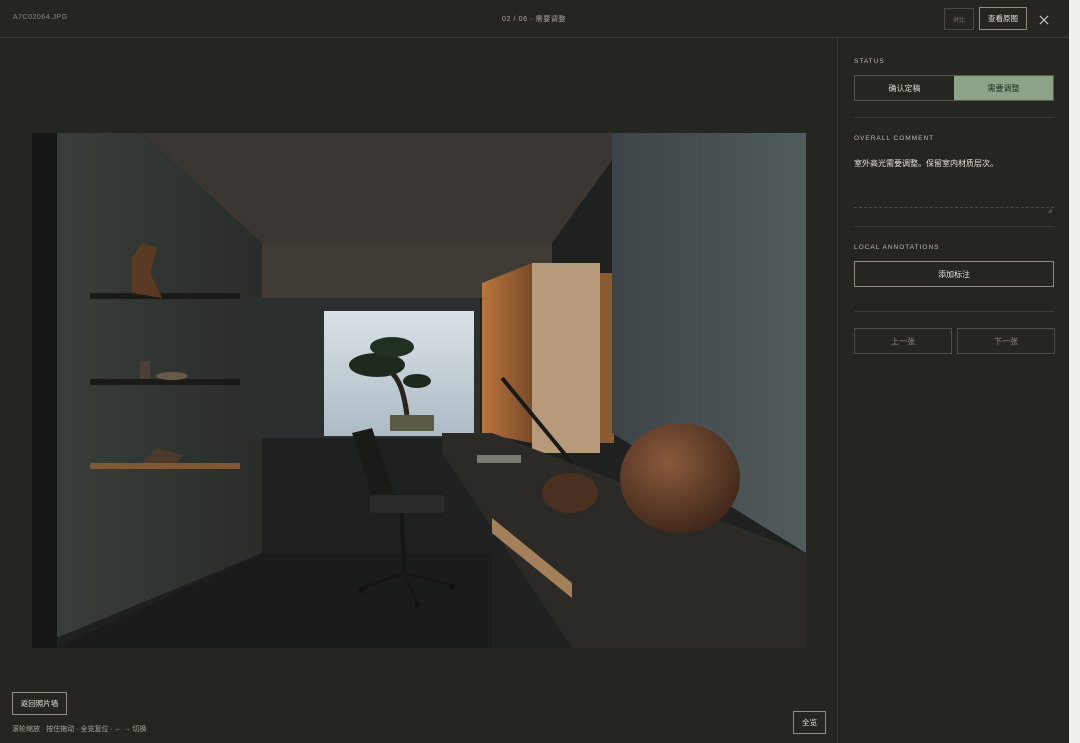 This screenshot has height=743, width=1080. What do you see at coordinates (904, 88) in the screenshot?
I see `status-option-approved: 确认定稿` at bounding box center [904, 88].